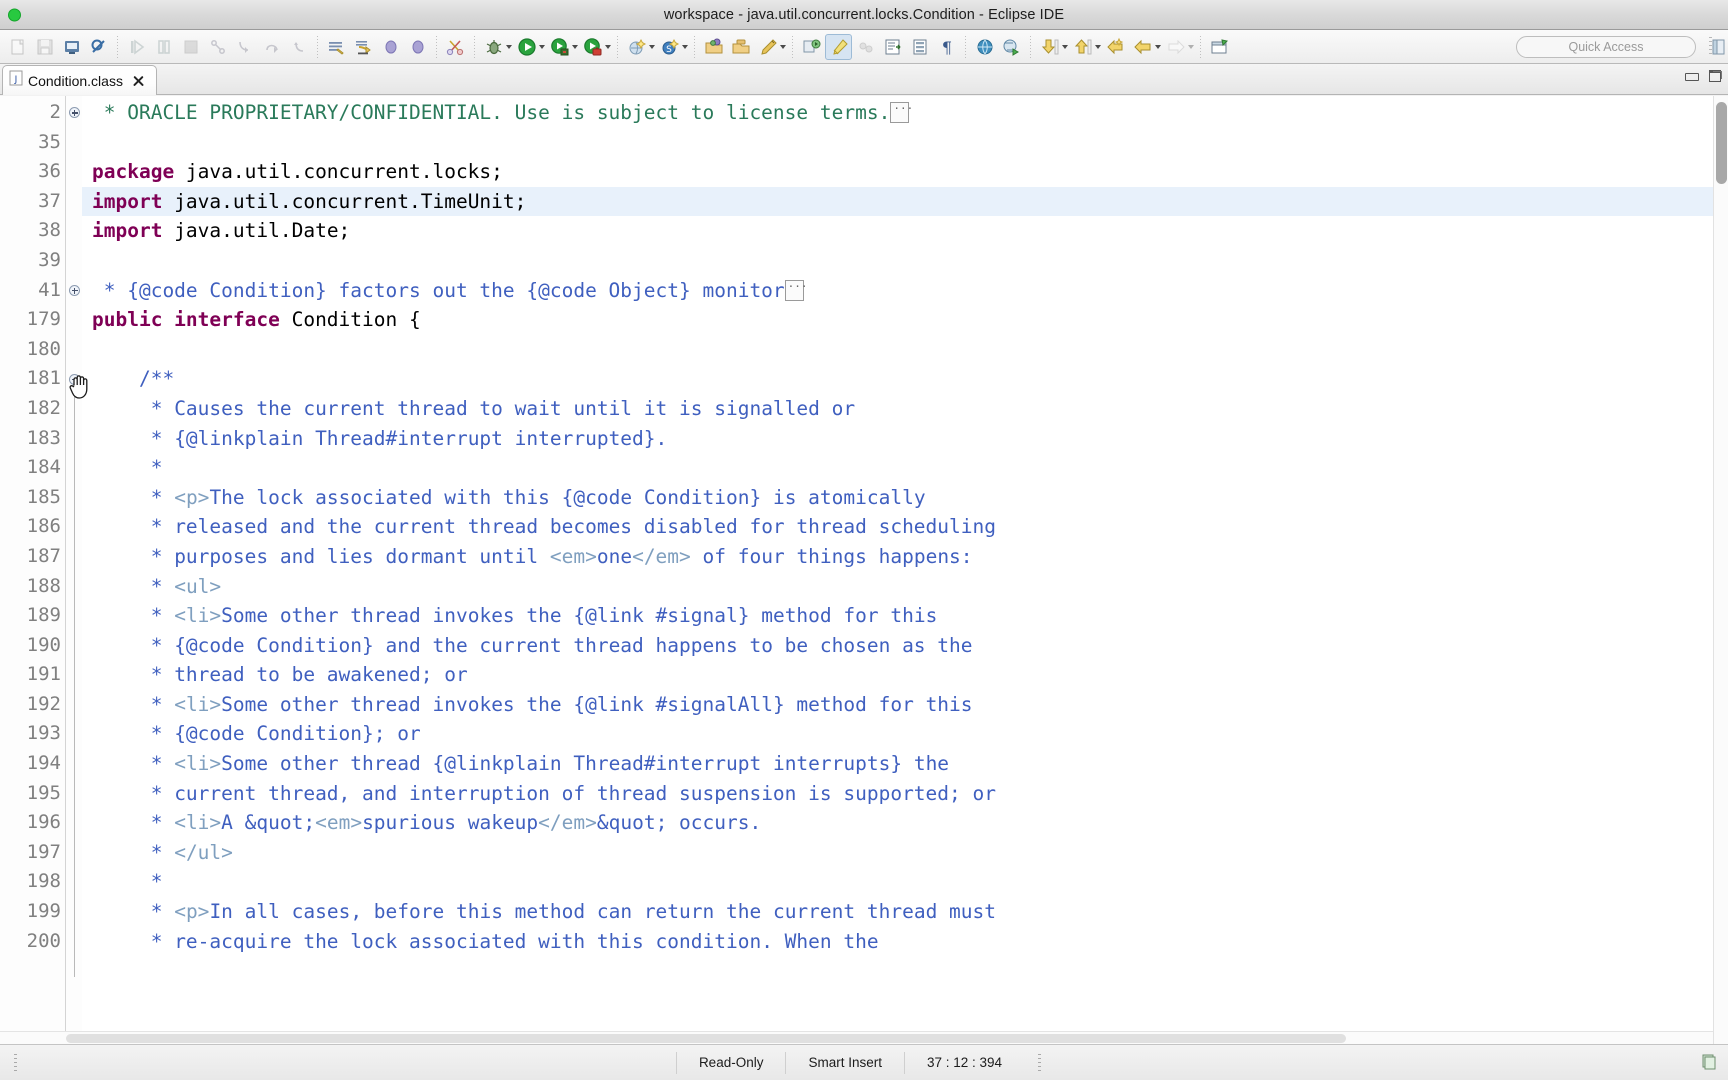  What do you see at coordinates (946, 47) in the screenshot?
I see `pilcrow-icon: ¶` at bounding box center [946, 47].